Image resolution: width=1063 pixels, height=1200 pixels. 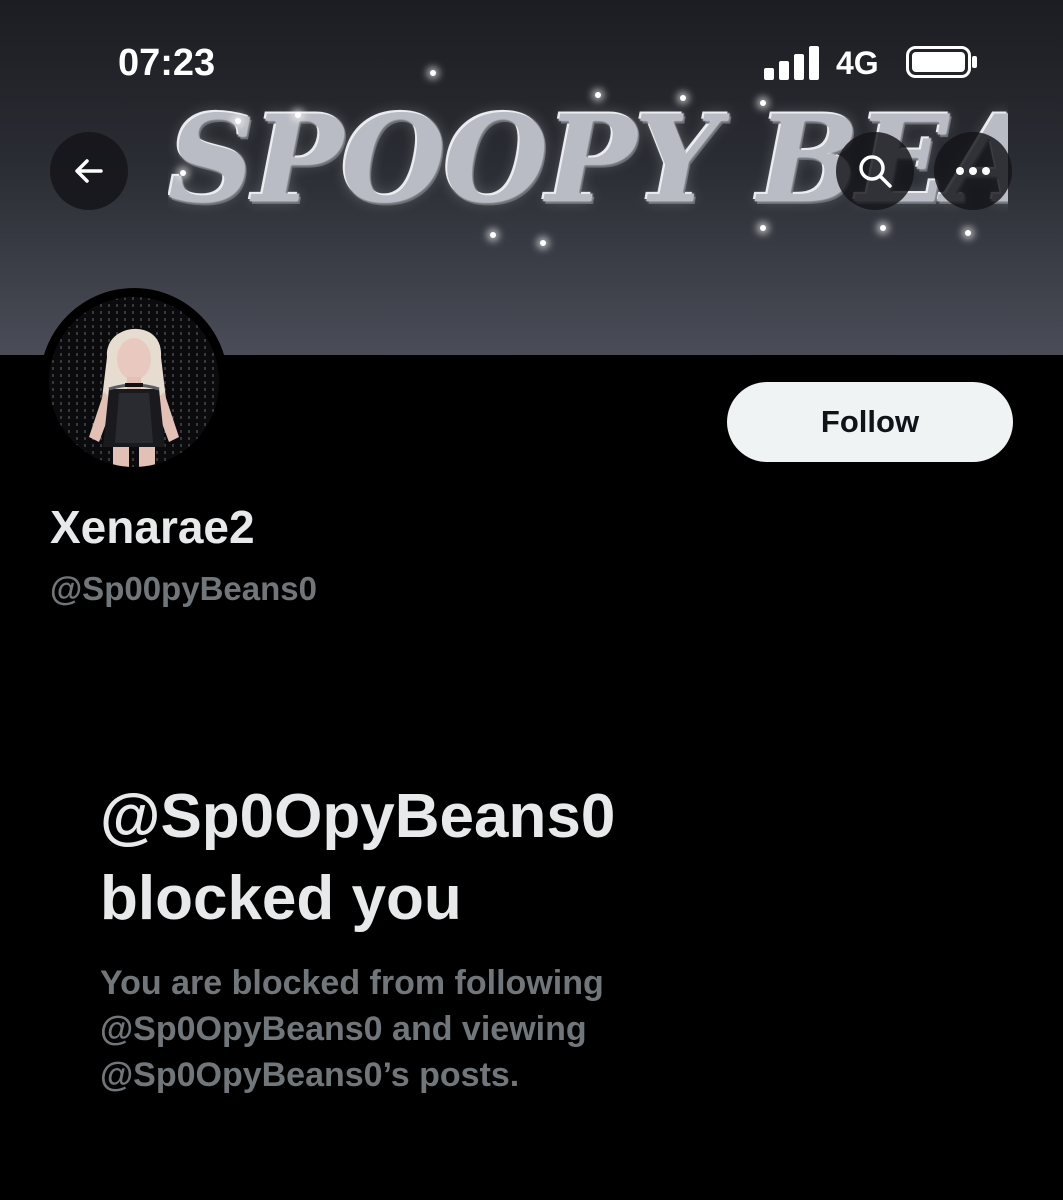 I want to click on battery-icon, so click(x=941, y=62).